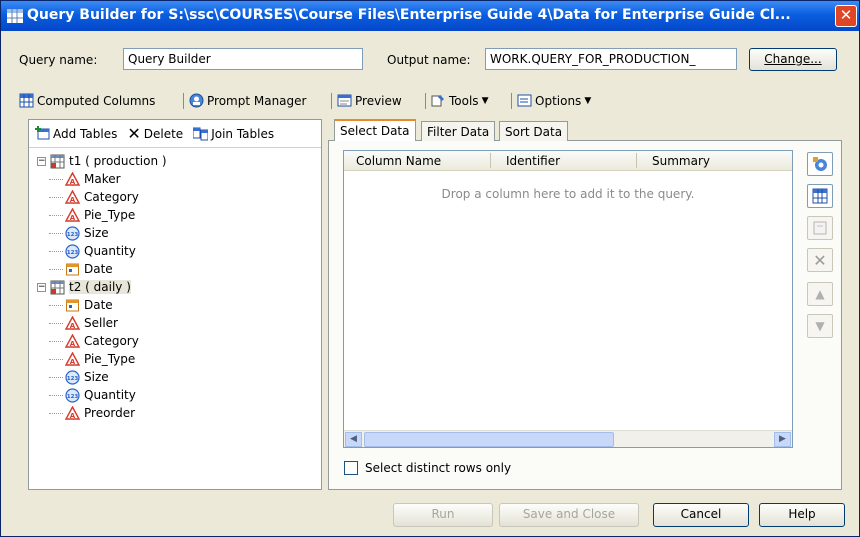 The height and width of the screenshot is (537, 860). What do you see at coordinates (611, 59) in the screenshot?
I see `output-name-input: WORK.QUERY_FOR_PRODUCTION_` at bounding box center [611, 59].